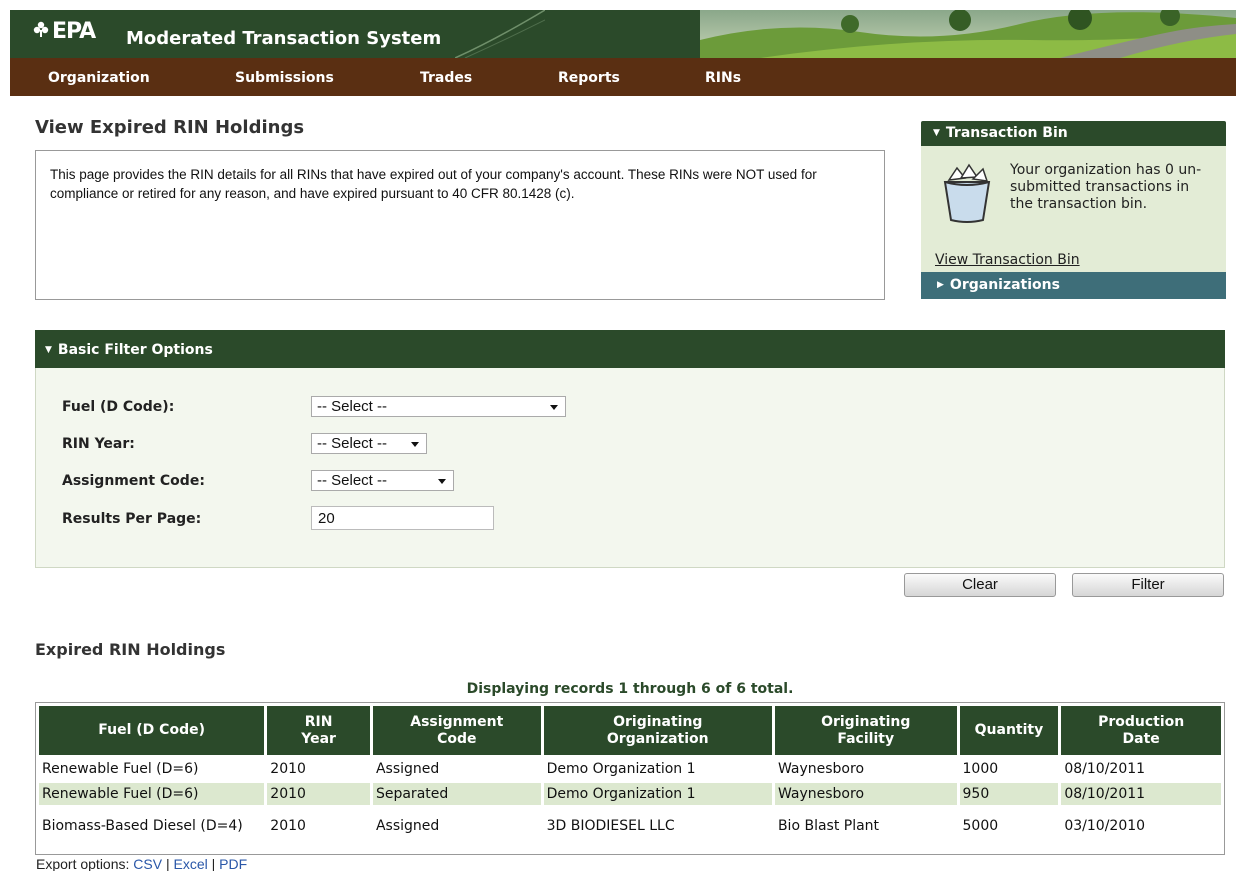 The width and height of the screenshot is (1236, 871). I want to click on header-line: Production, so click(1141, 721).